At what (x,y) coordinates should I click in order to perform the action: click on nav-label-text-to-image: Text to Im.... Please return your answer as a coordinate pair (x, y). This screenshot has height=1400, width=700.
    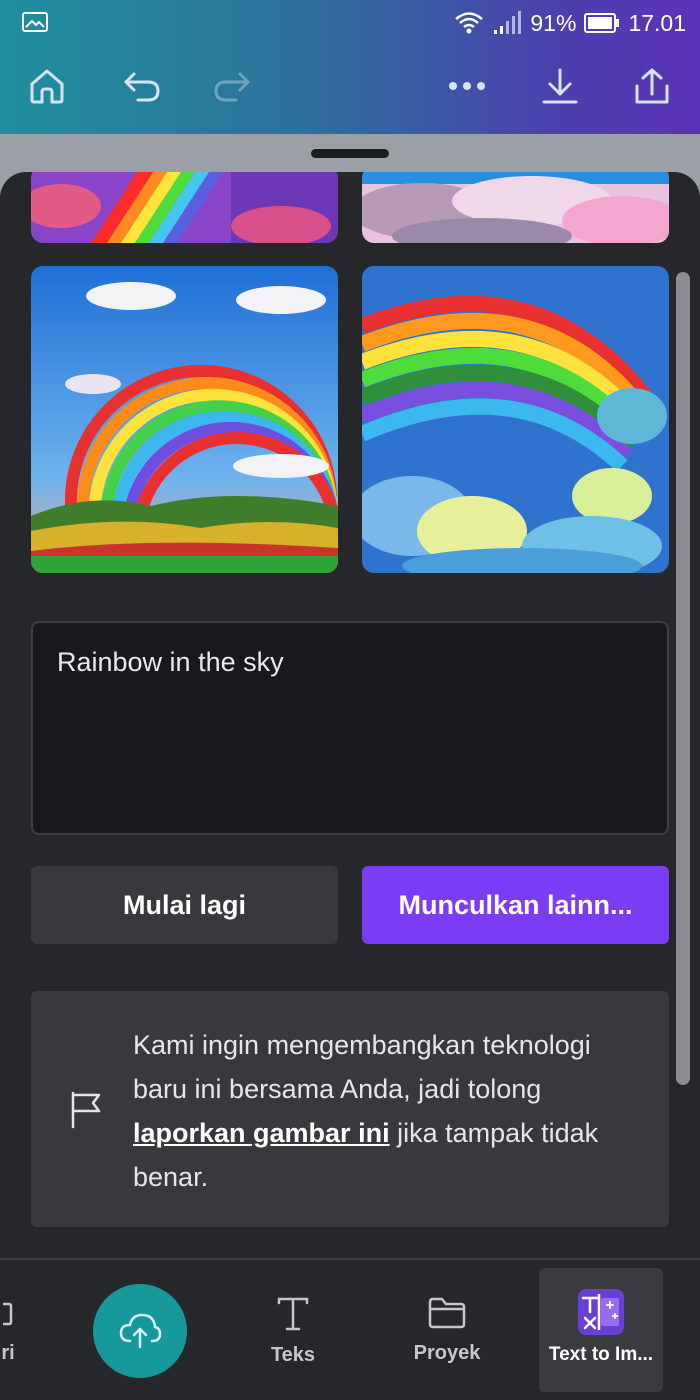
    Looking at the image, I should click on (601, 1354).